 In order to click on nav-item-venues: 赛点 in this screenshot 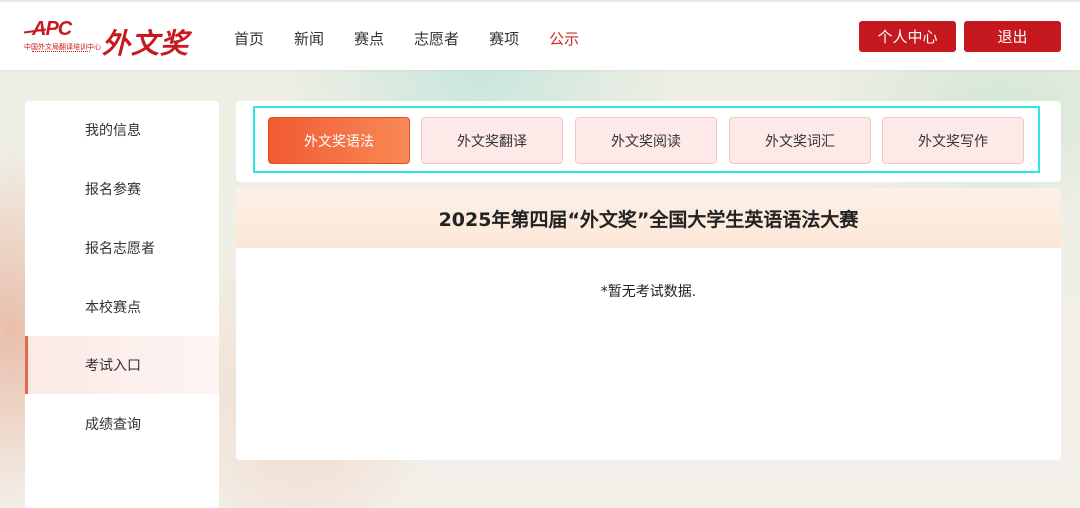, I will do `click(369, 38)`.